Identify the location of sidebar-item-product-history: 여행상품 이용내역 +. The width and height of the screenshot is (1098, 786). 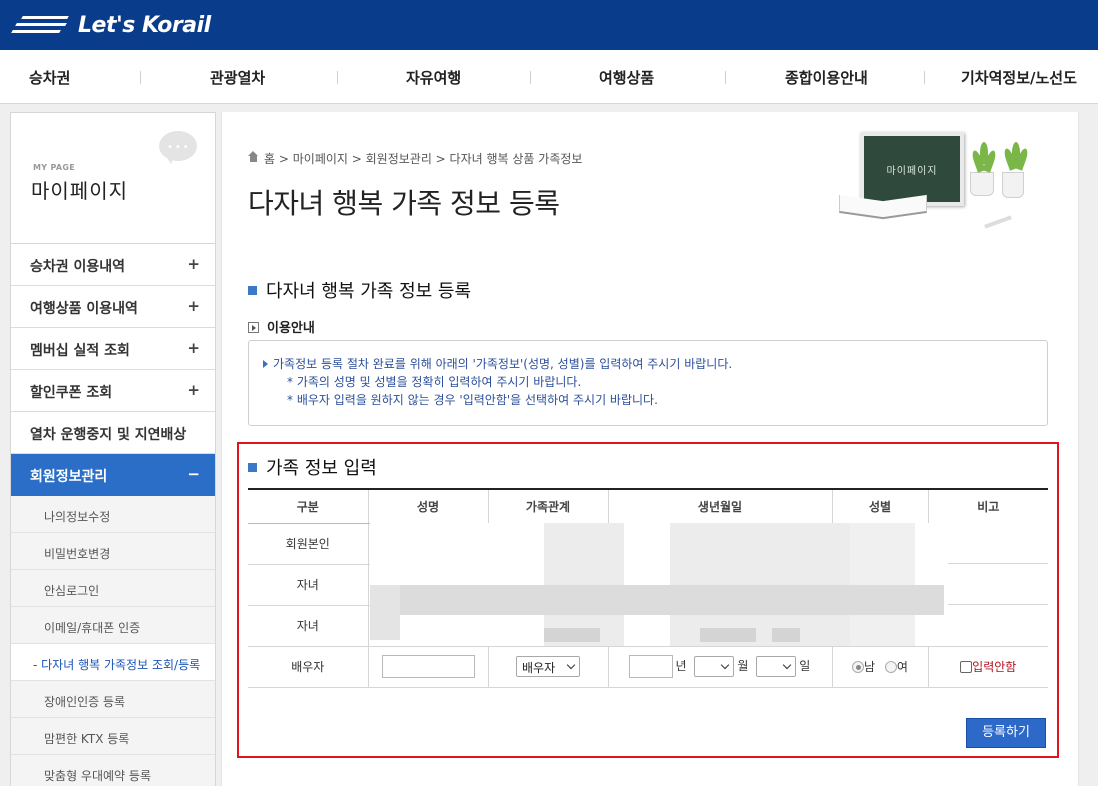
(113, 307).